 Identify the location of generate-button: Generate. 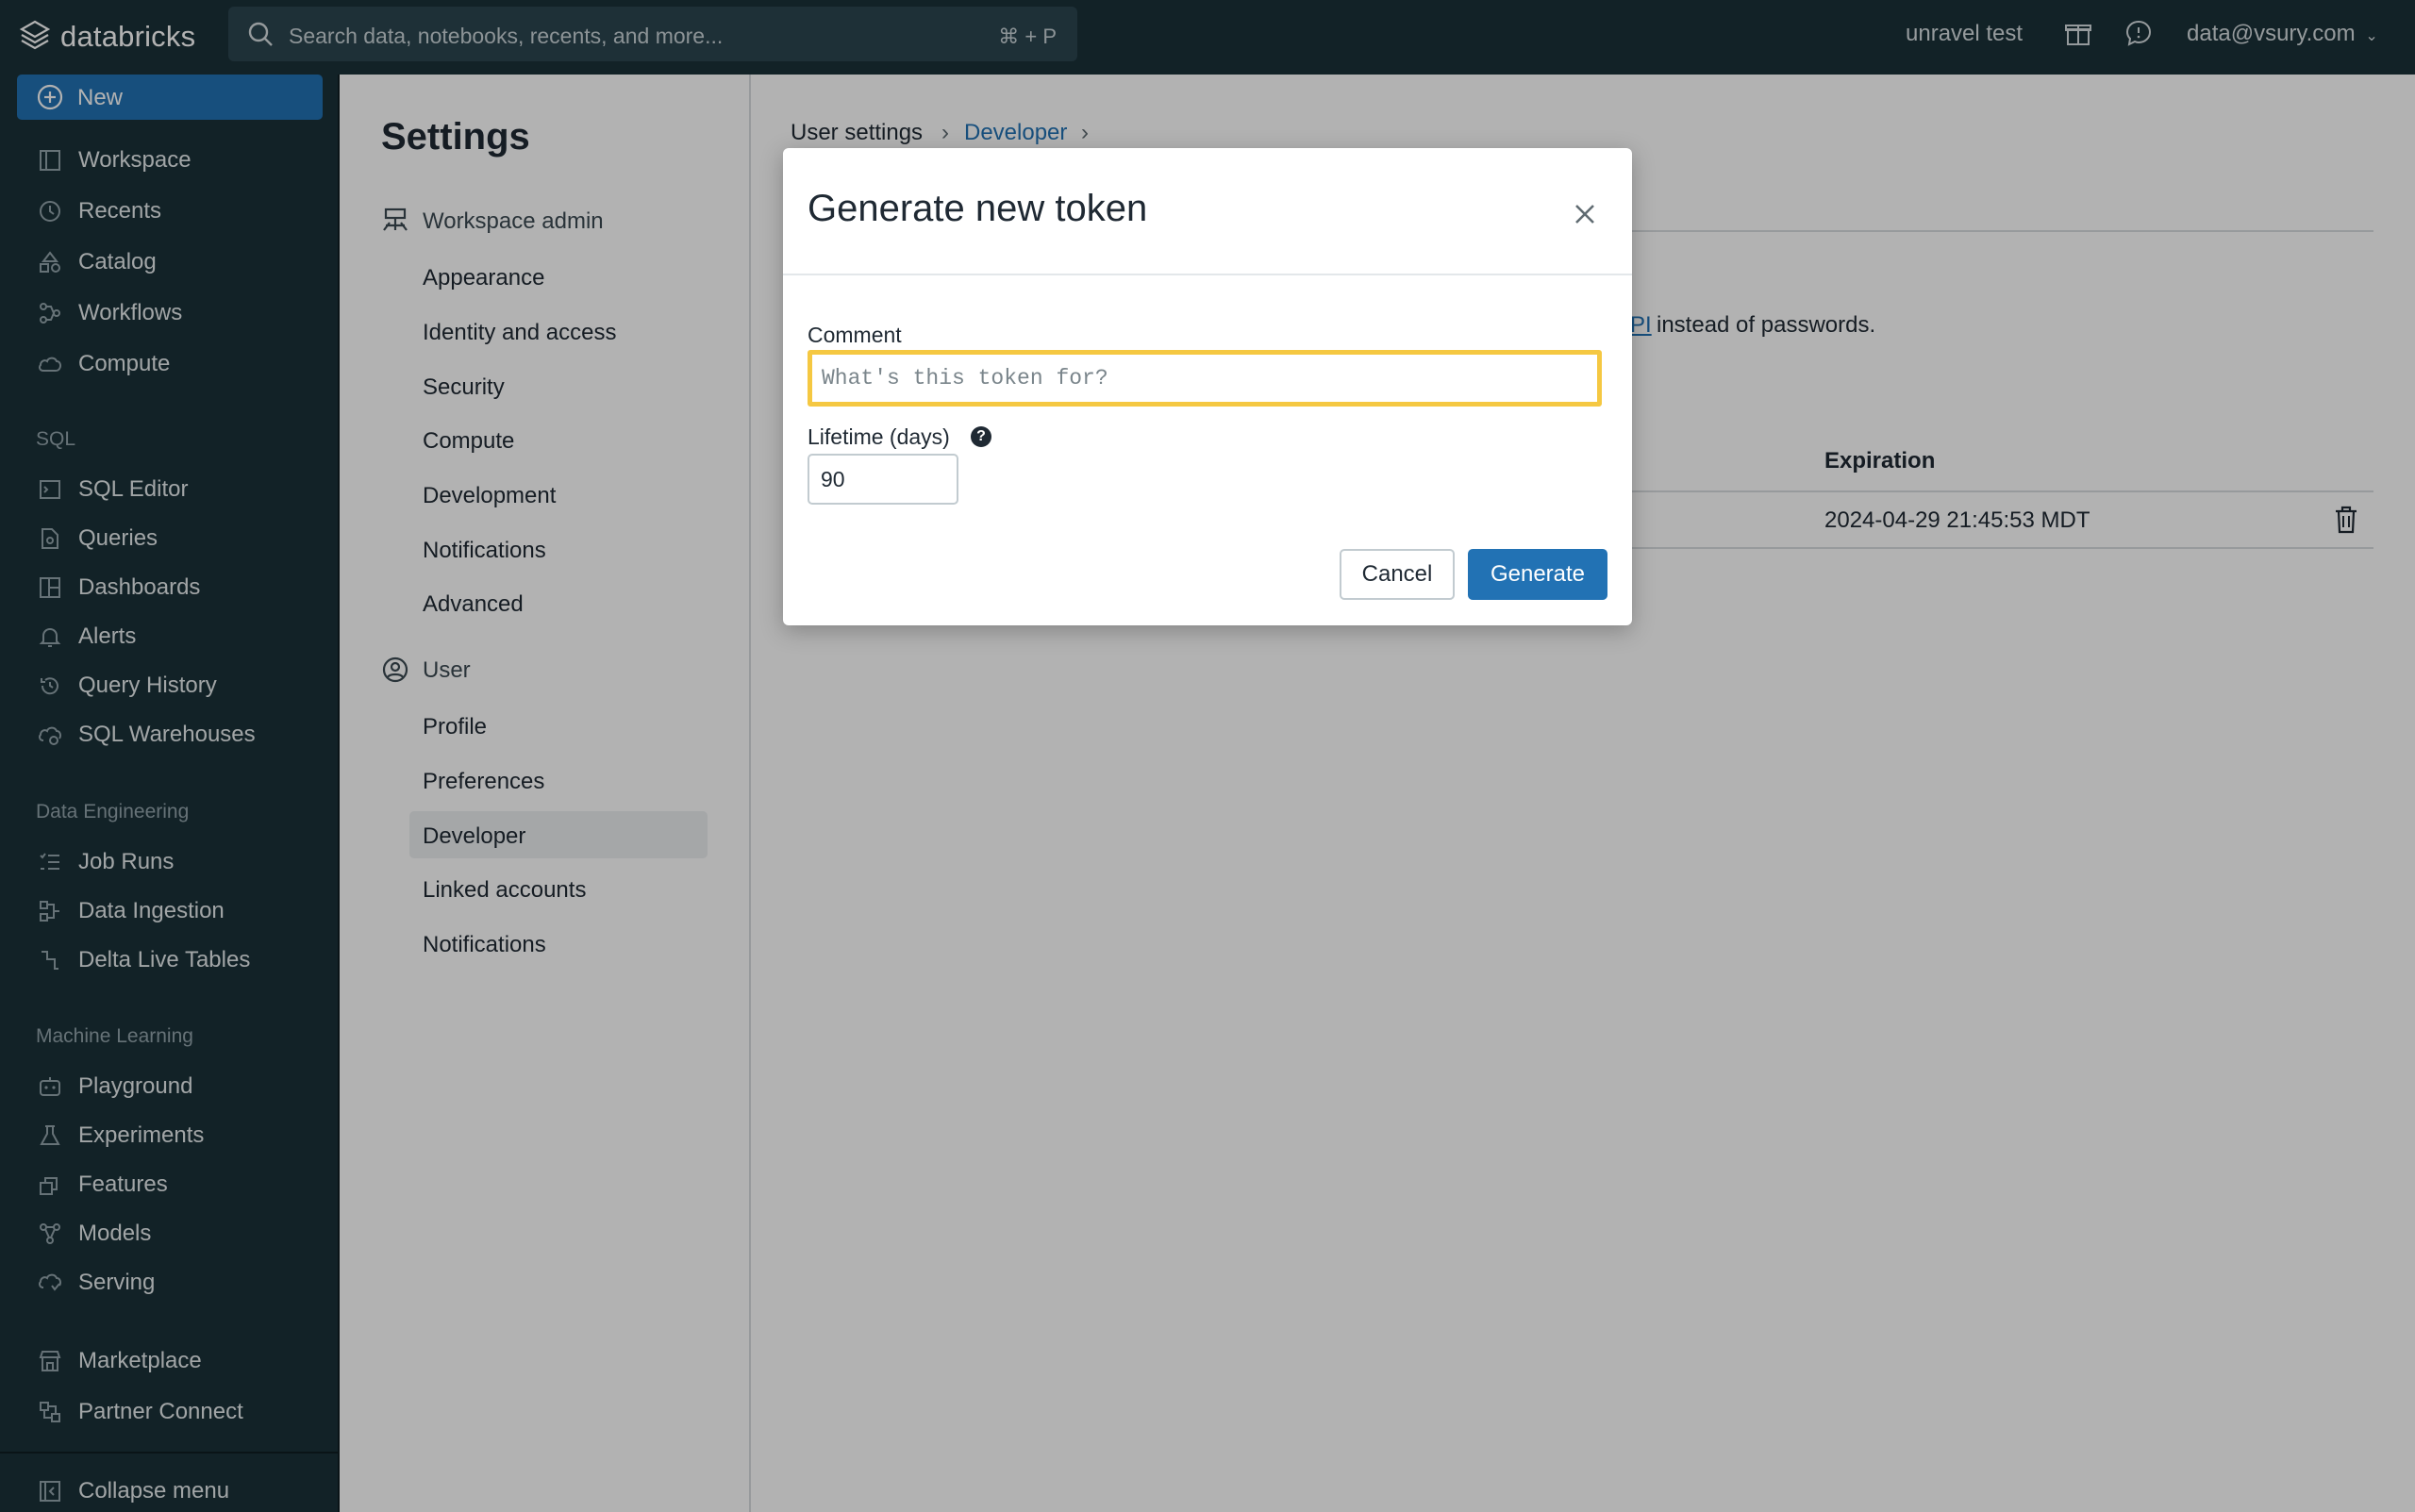
(1537, 574).